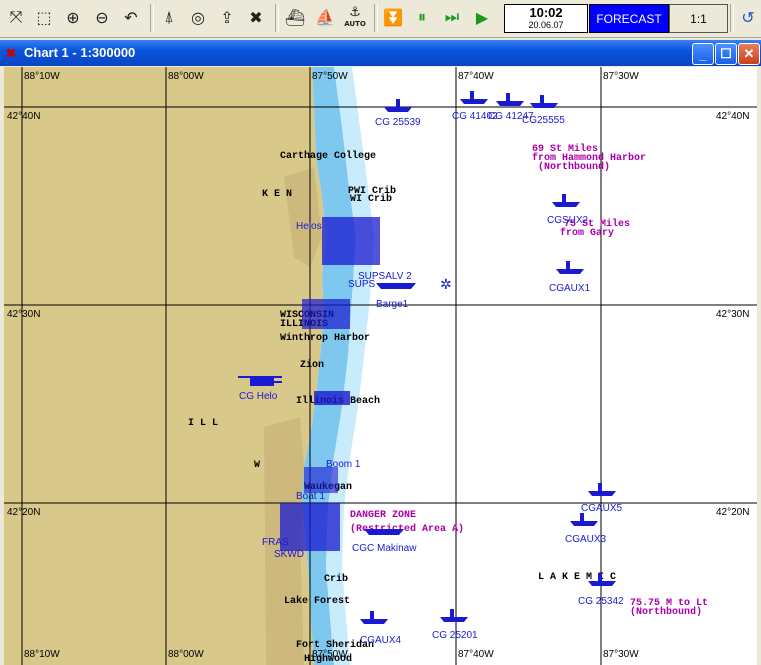  What do you see at coordinates (310, 496) in the screenshot?
I see `vessel-label: Boat 1` at bounding box center [310, 496].